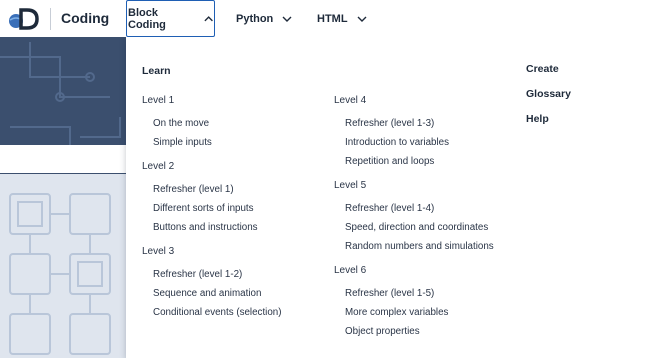  Describe the element at coordinates (170, 18) in the screenshot. I see `nav-block-coding: Block Coding` at that location.